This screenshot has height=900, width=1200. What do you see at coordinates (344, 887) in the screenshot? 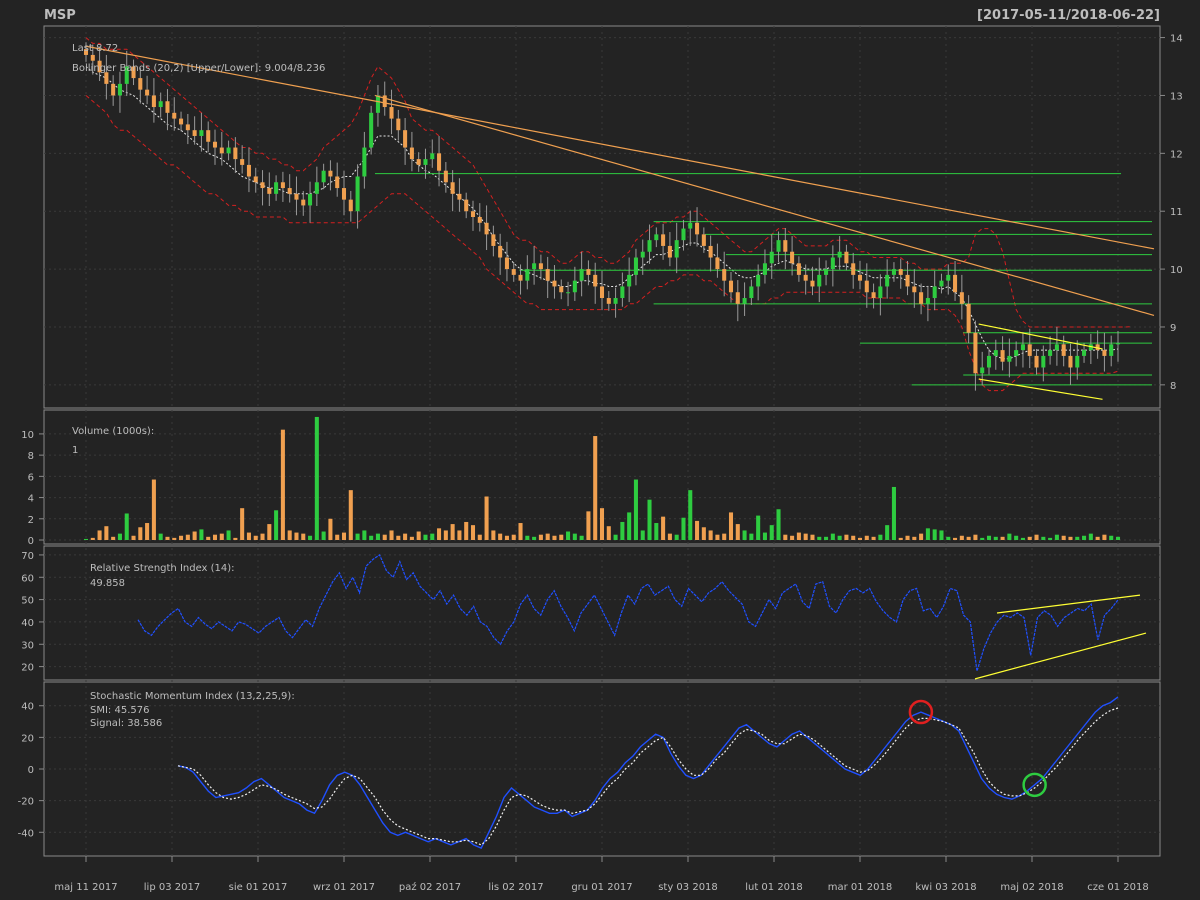
I see `x-tick-label: wrz 01 2017` at bounding box center [344, 887].